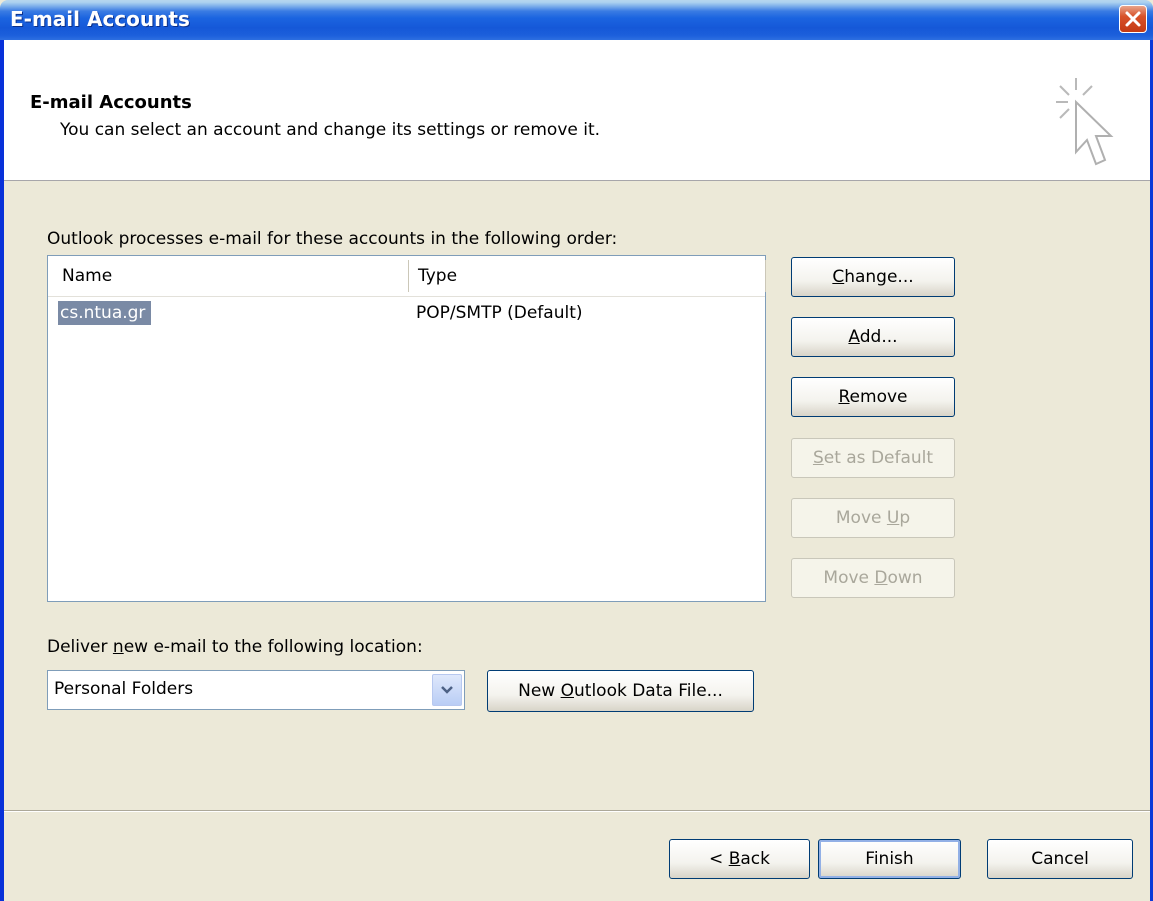 The width and height of the screenshot is (1153, 901). What do you see at coordinates (1060, 859) in the screenshot?
I see `cancel-button: Cancel` at bounding box center [1060, 859].